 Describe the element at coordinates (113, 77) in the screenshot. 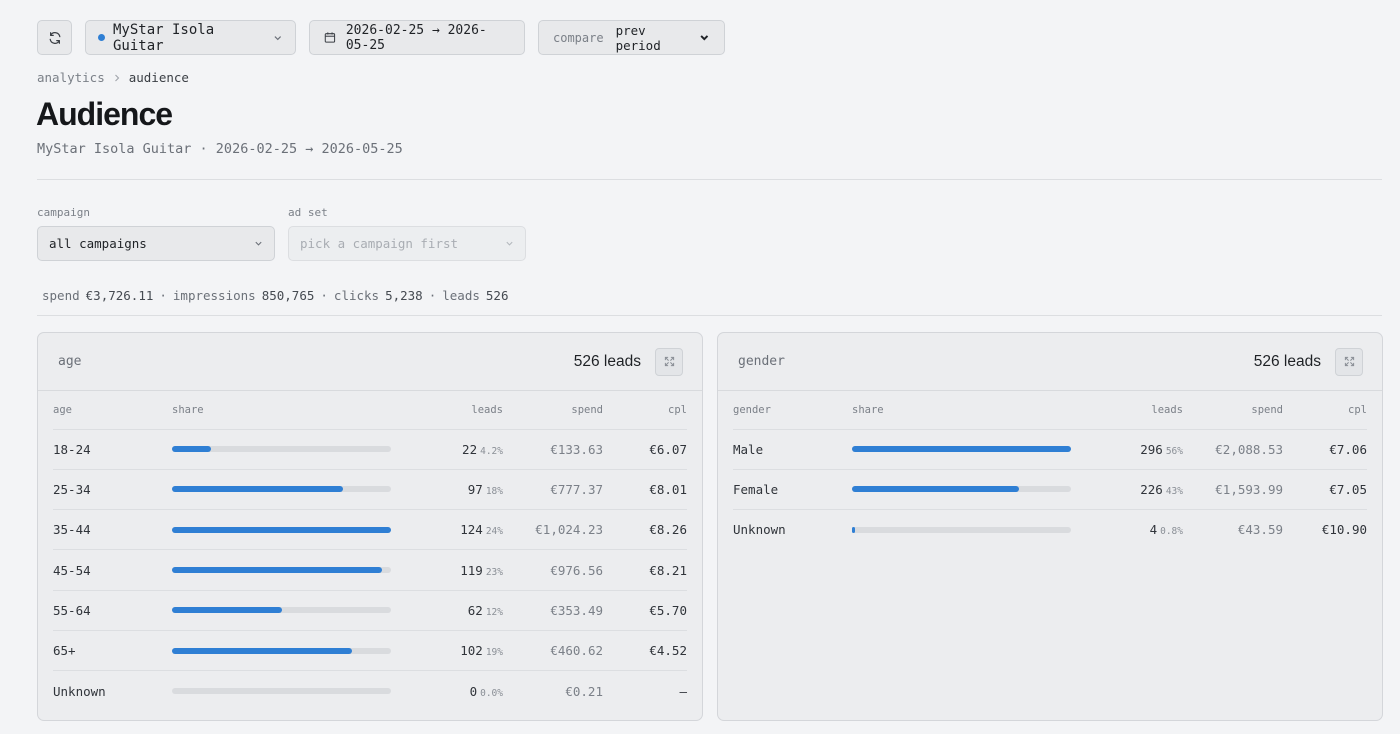

I see `breadcrumb: analytics audience` at that location.